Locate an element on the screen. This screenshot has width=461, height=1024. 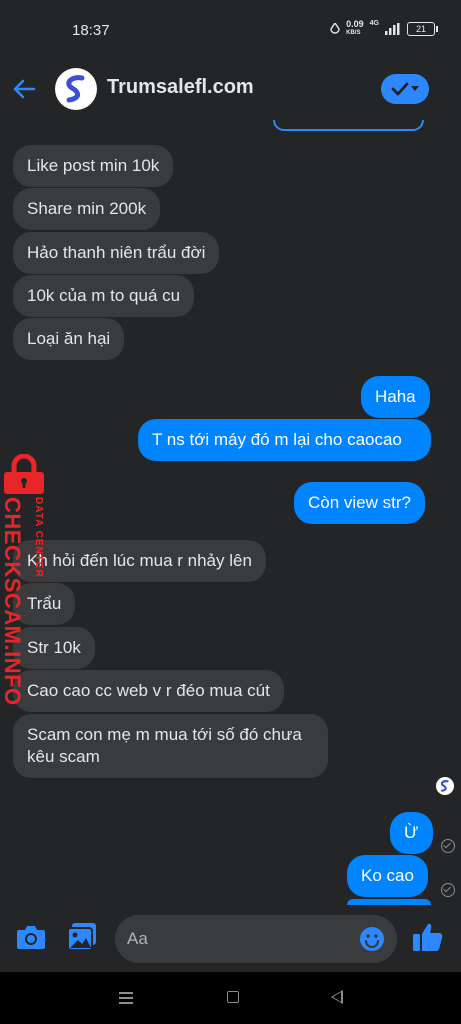
system-nav-bar is located at coordinates (230, 998).